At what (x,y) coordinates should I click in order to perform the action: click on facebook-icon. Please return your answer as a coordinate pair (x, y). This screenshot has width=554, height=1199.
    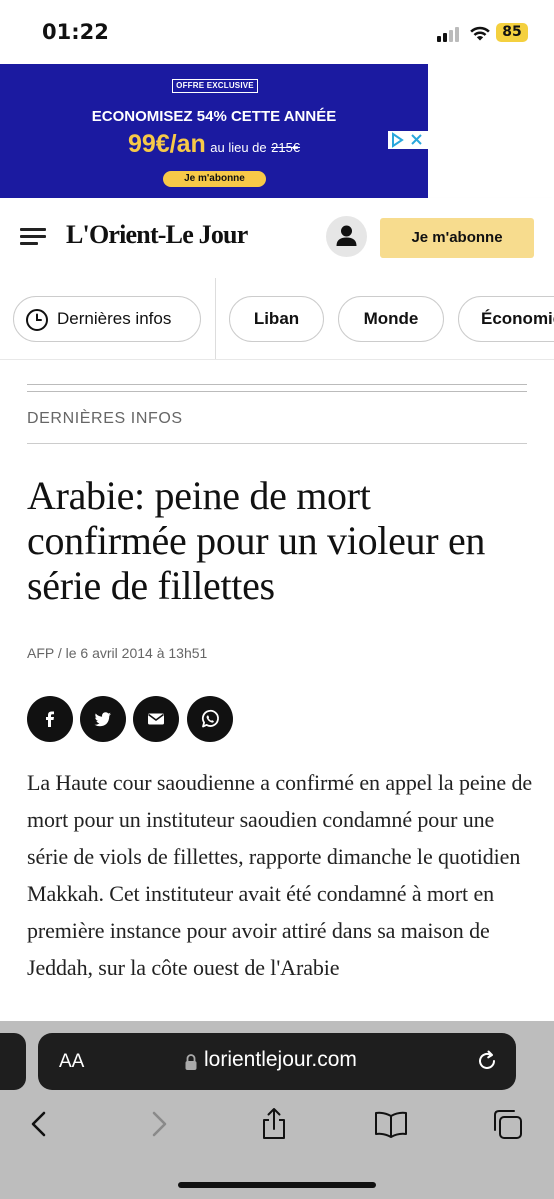
    Looking at the image, I should click on (50, 719).